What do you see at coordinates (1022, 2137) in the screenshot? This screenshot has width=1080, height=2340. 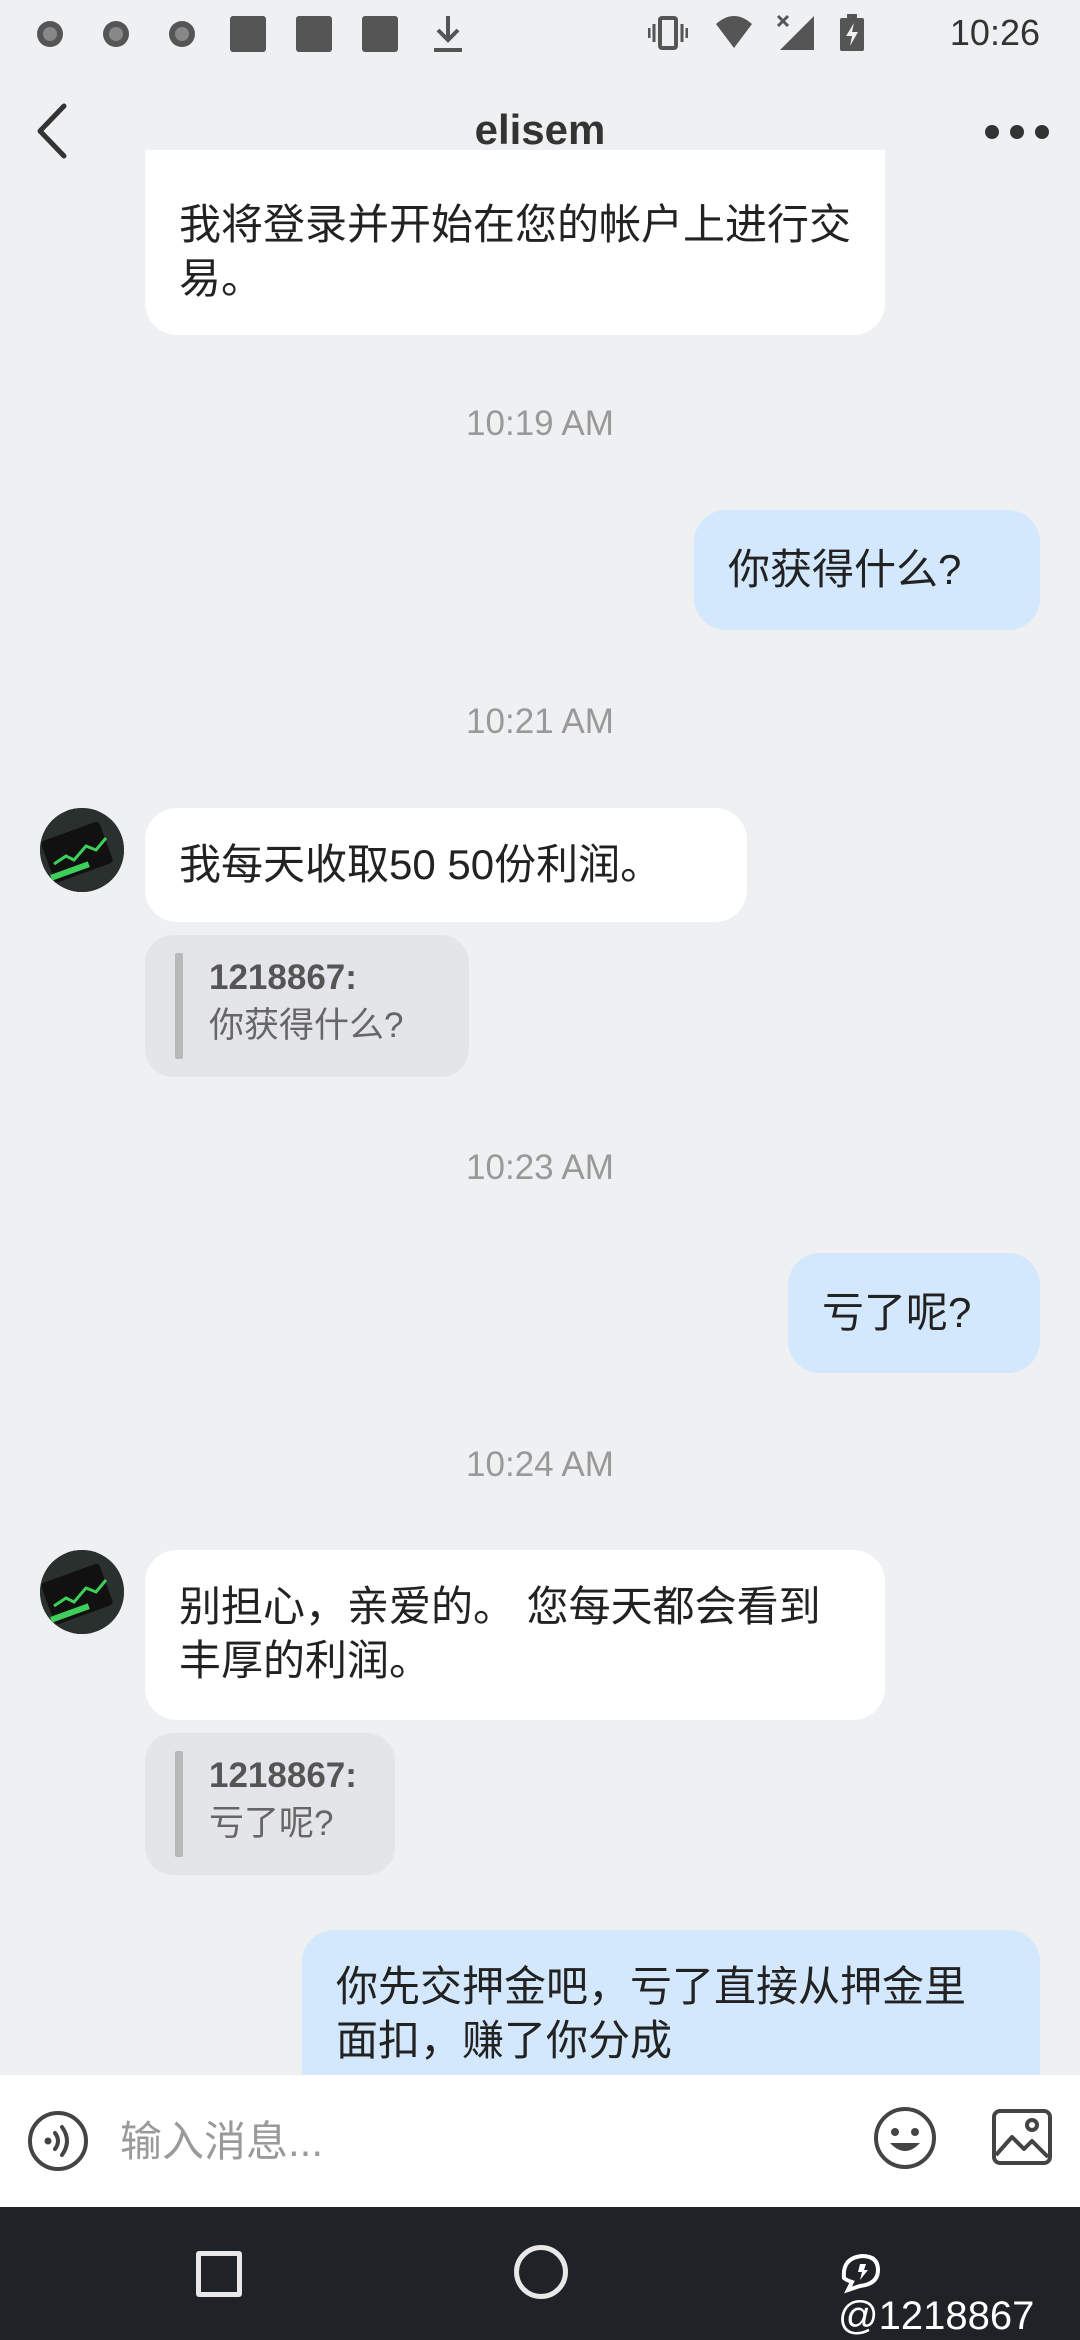 I see `image-picker-button` at bounding box center [1022, 2137].